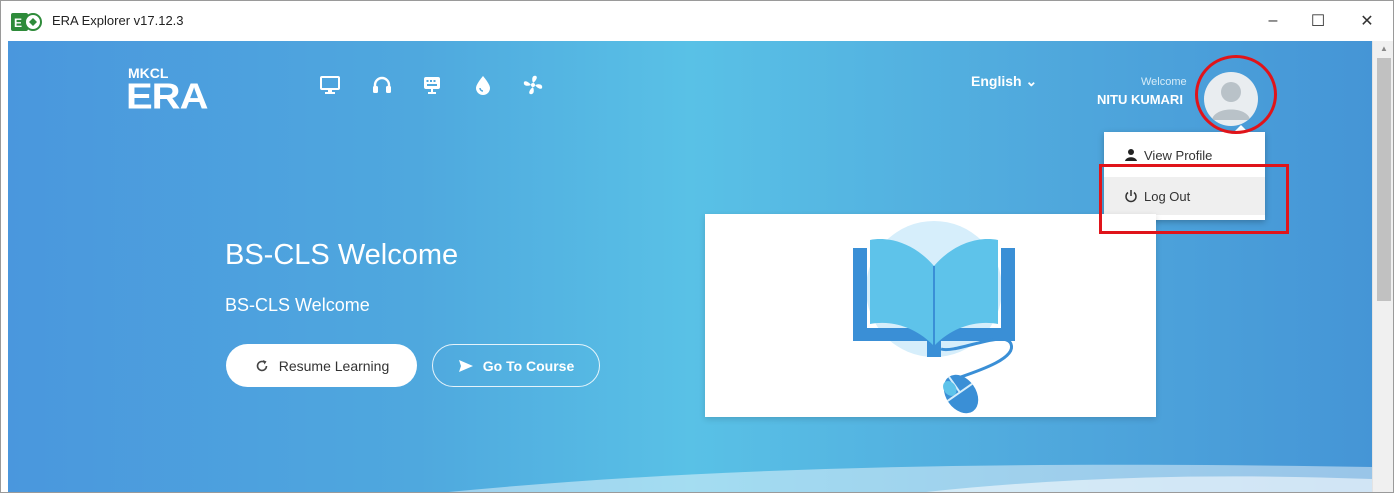 The width and height of the screenshot is (1394, 493). I want to click on logo-era-text: ERA, so click(167, 97).